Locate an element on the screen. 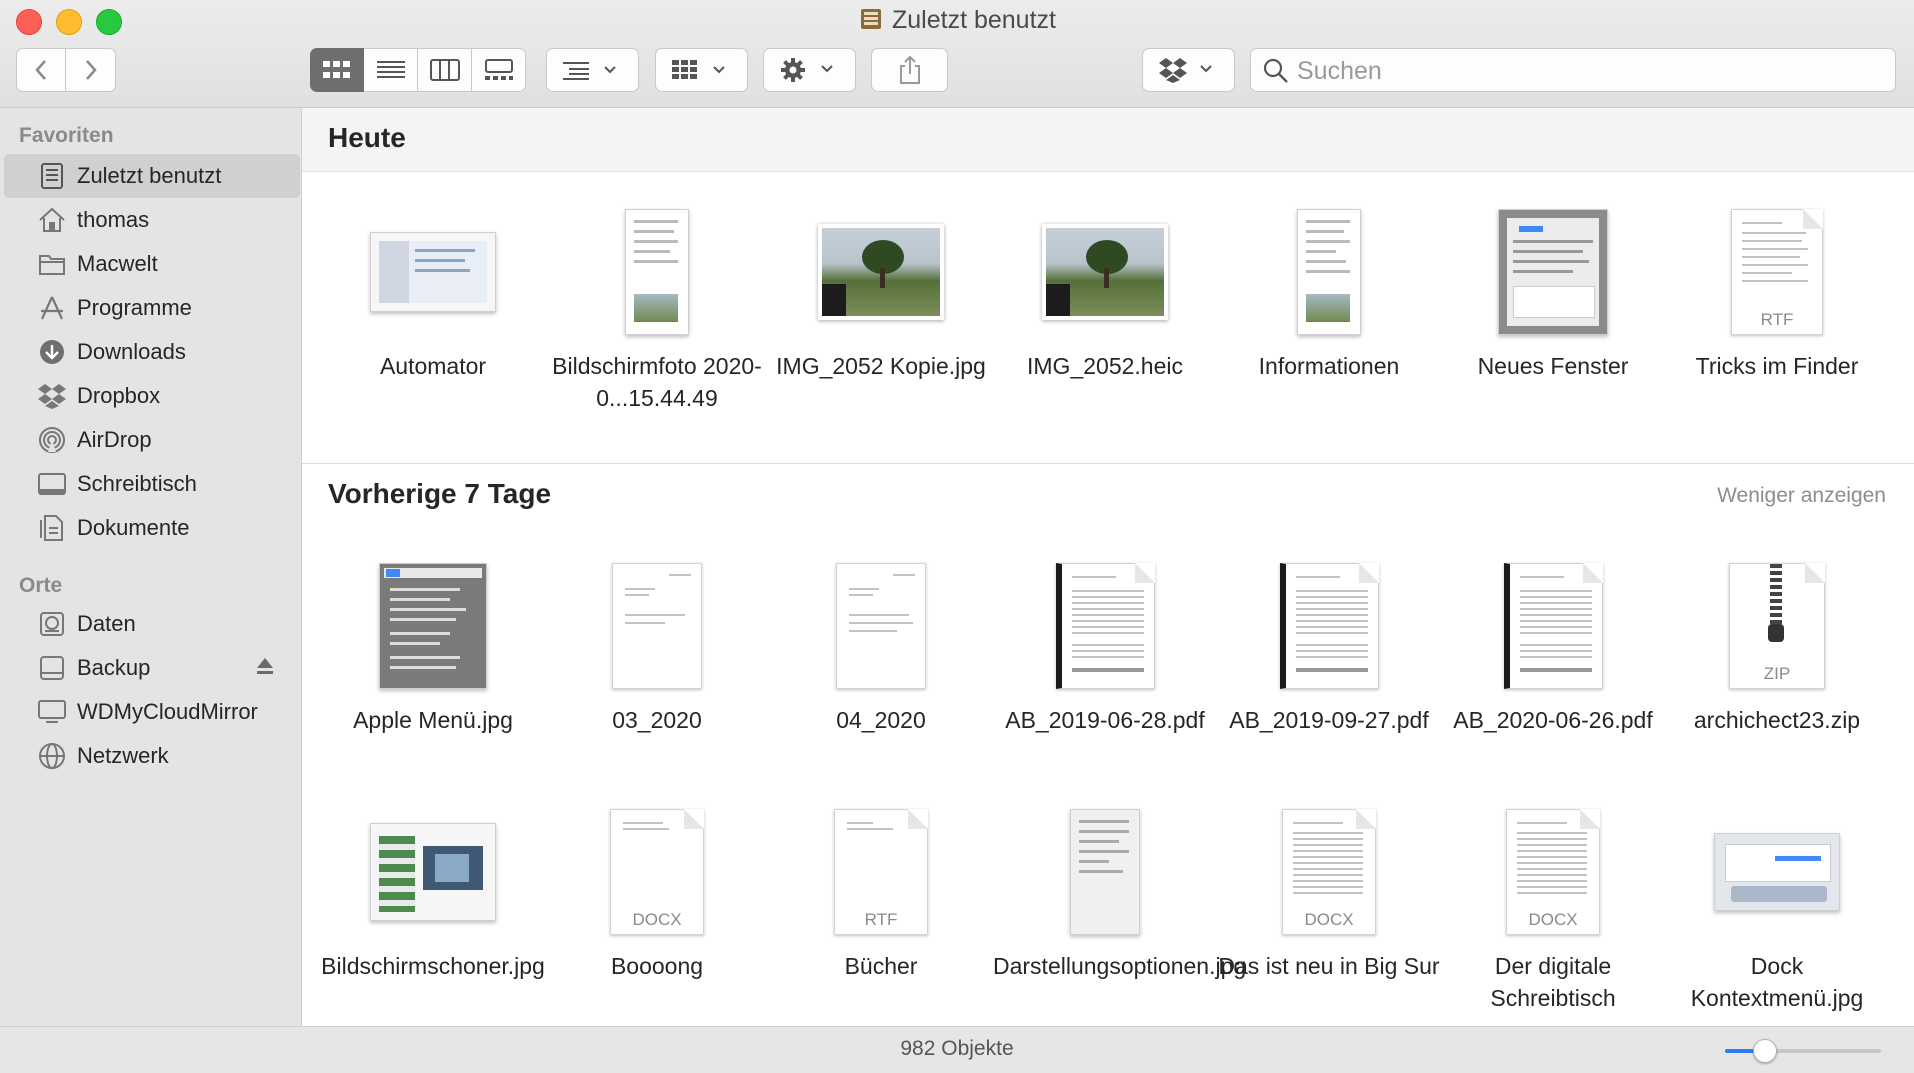 This screenshot has height=1073, width=1914. file-item: Informationen is located at coordinates (1329, 292).